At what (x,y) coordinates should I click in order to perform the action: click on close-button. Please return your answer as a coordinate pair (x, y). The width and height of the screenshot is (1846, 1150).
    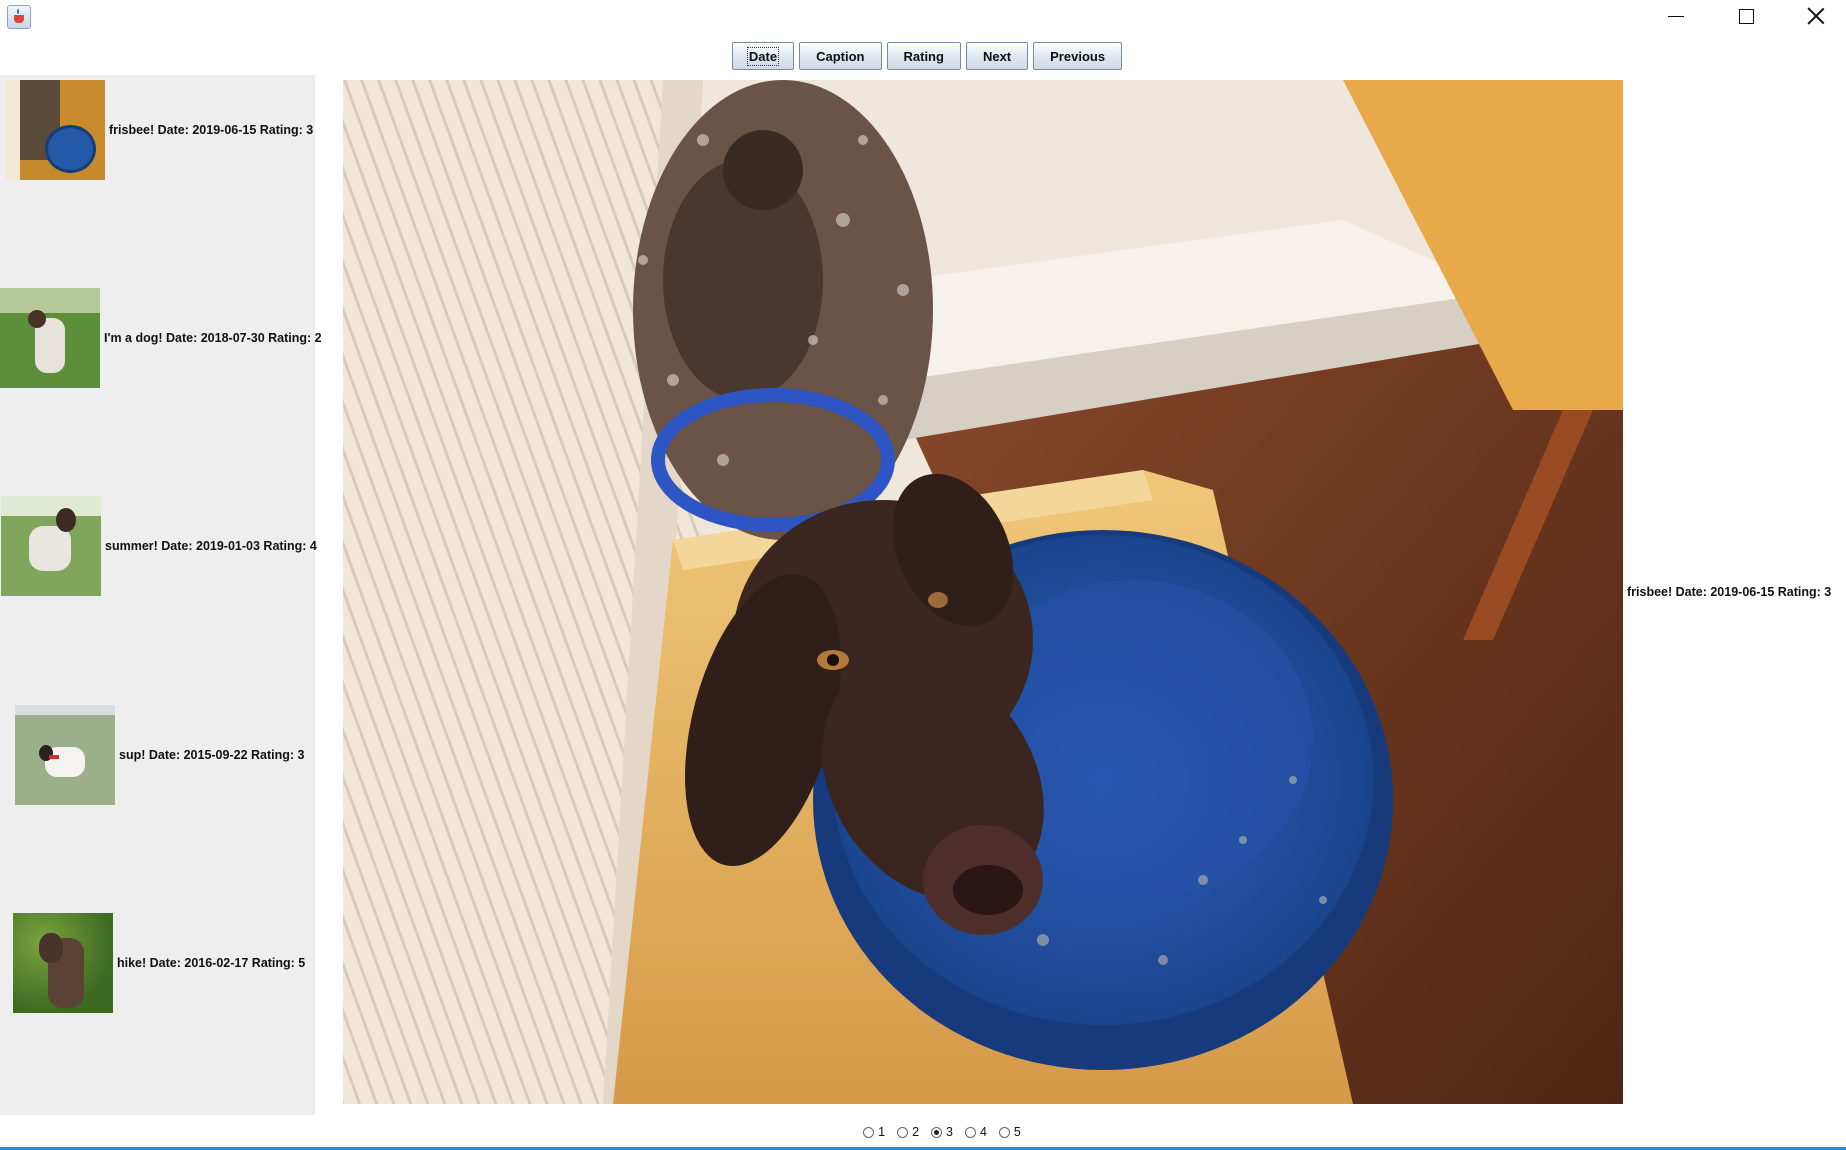
    Looking at the image, I should click on (1816, 16).